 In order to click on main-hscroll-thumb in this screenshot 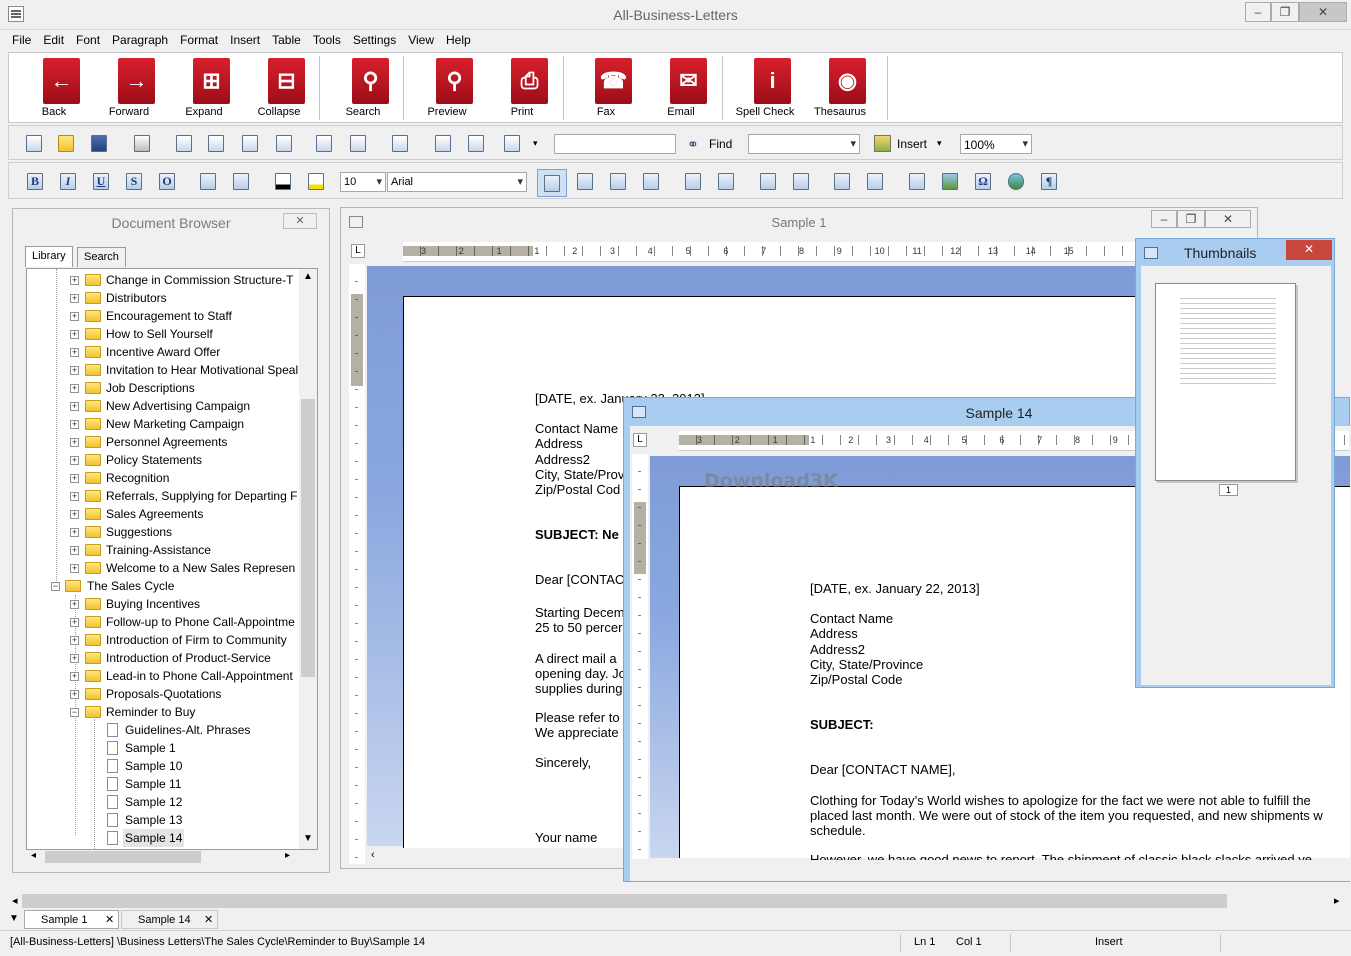, I will do `click(624, 901)`.